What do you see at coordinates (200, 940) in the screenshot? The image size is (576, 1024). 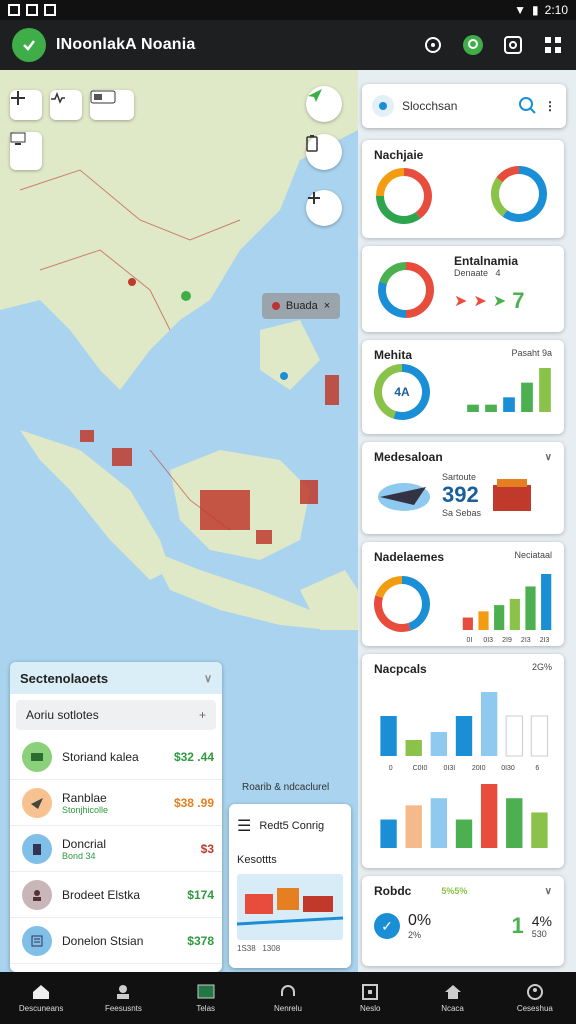 I see `item-amount: $378` at bounding box center [200, 940].